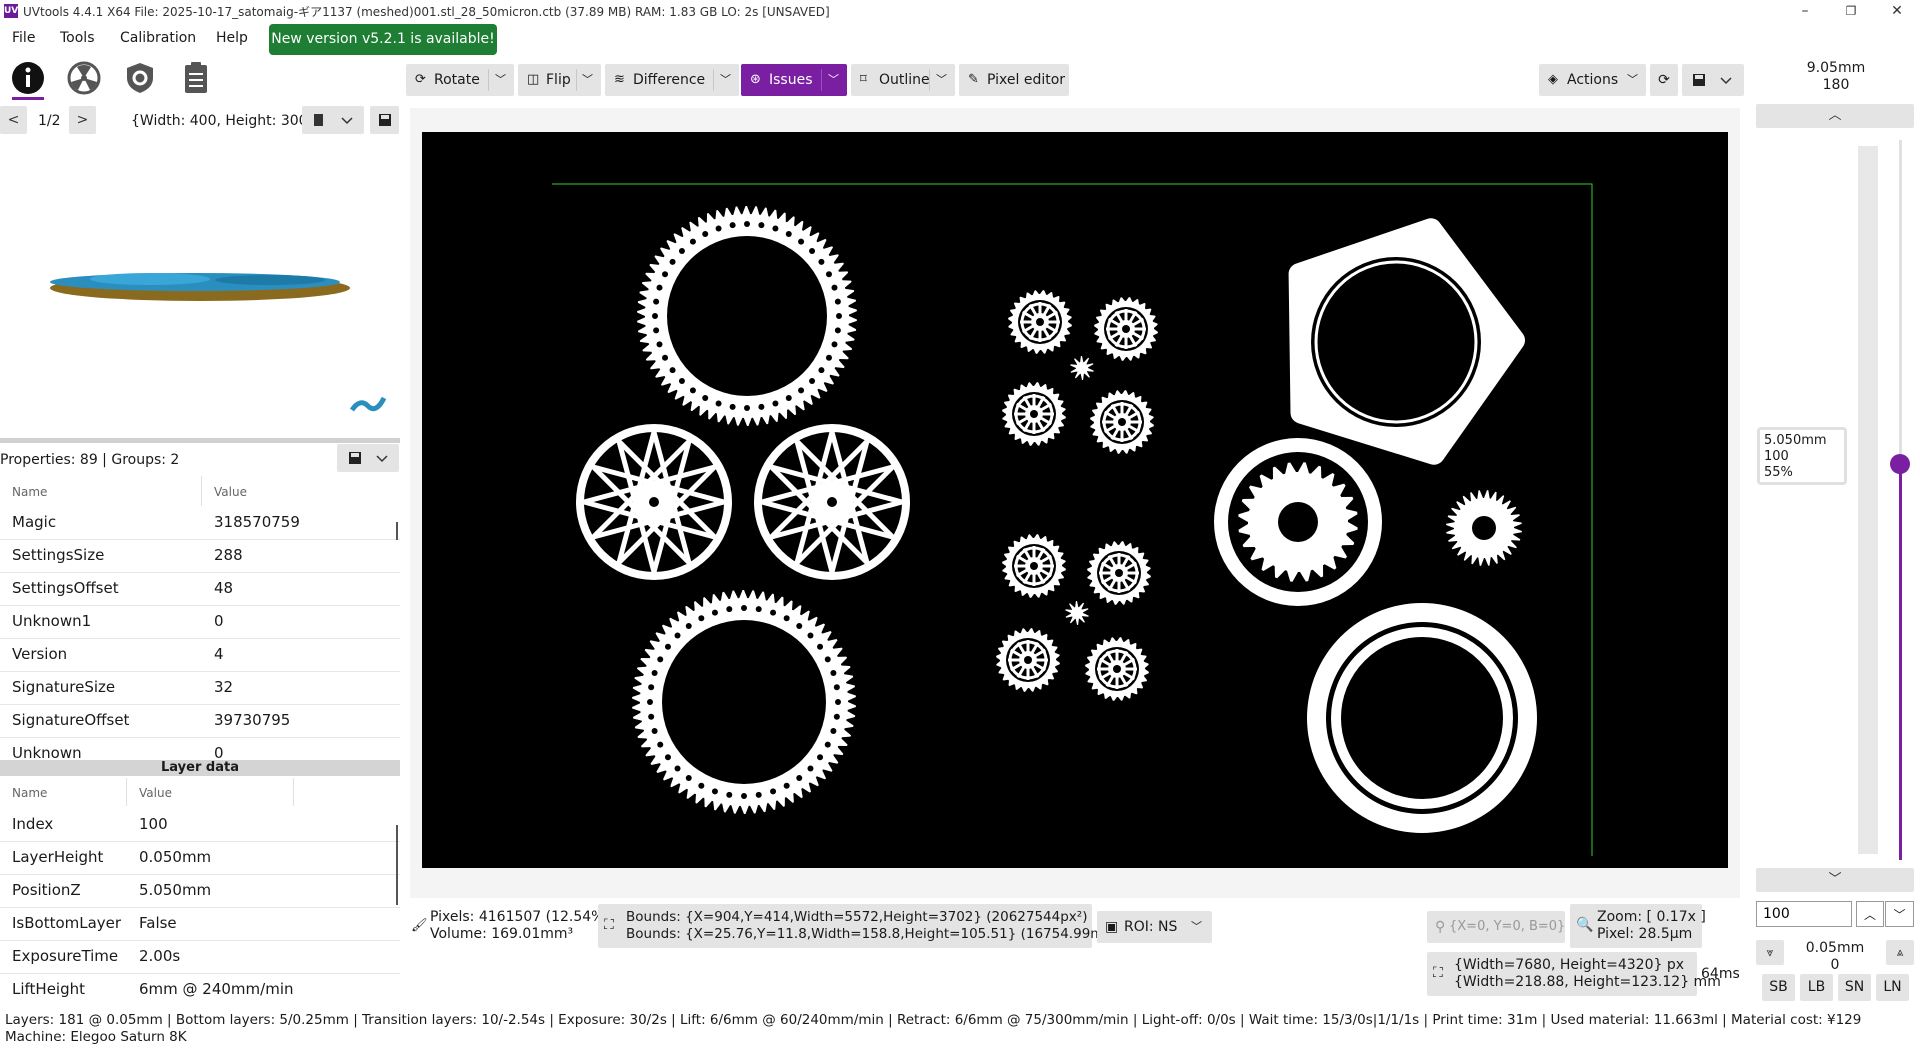  Describe the element at coordinates (1805, 11) in the screenshot. I see `minimize-button: –` at that location.